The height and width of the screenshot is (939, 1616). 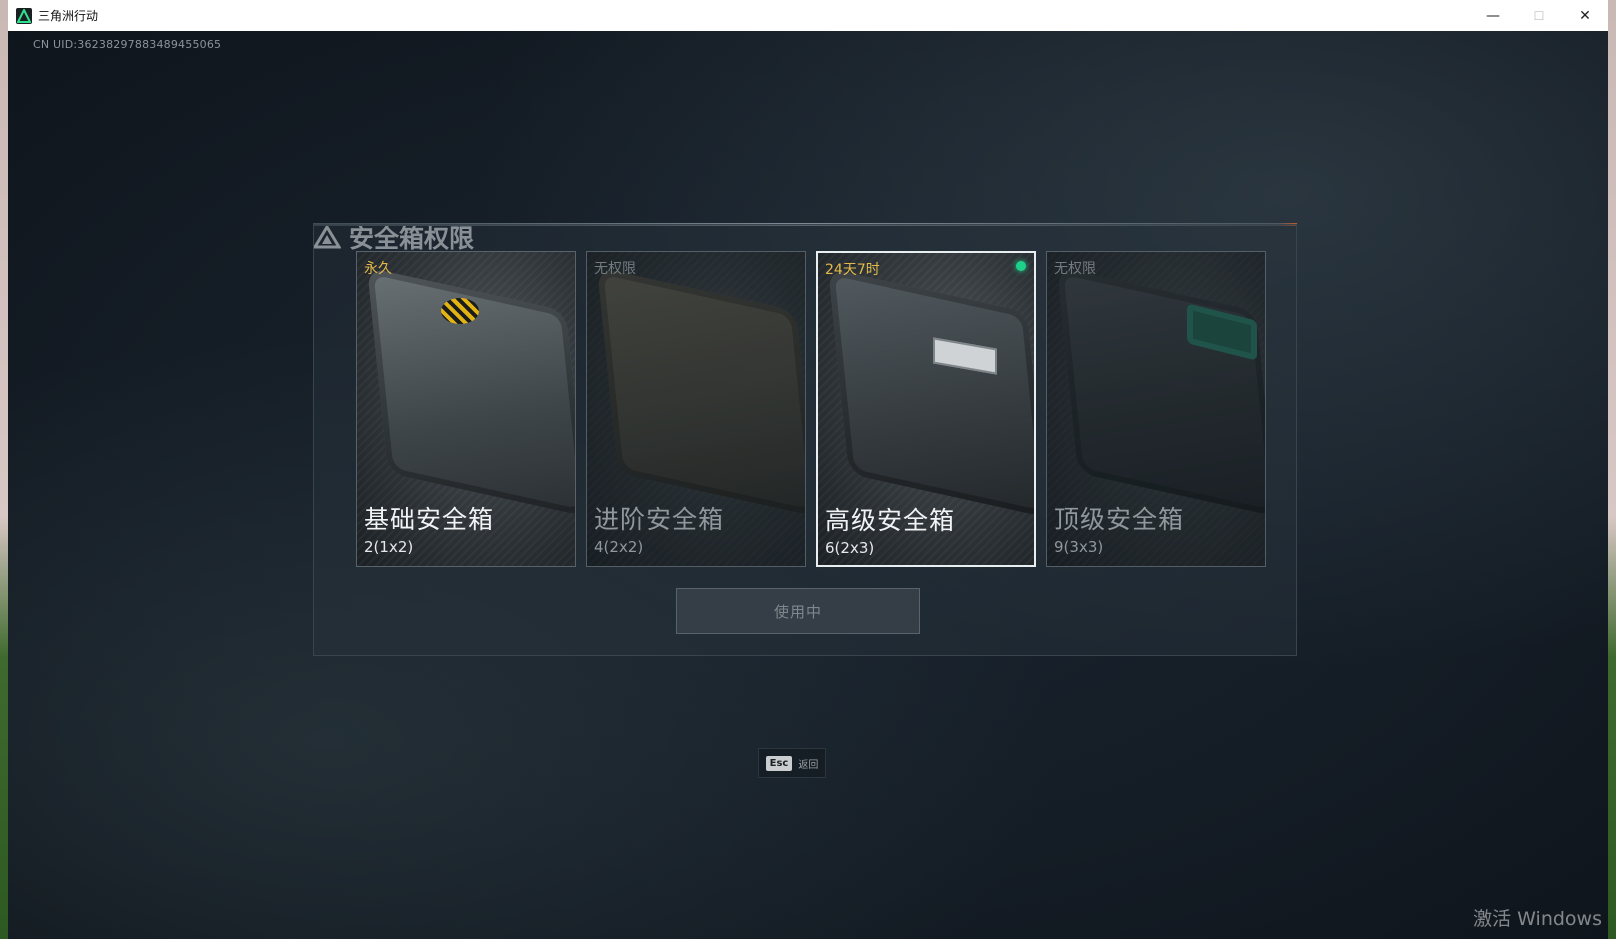 What do you see at coordinates (696, 409) in the screenshot?
I see `safebox-card-advanced: 无权限 进阶安全箱 4(2x2)` at bounding box center [696, 409].